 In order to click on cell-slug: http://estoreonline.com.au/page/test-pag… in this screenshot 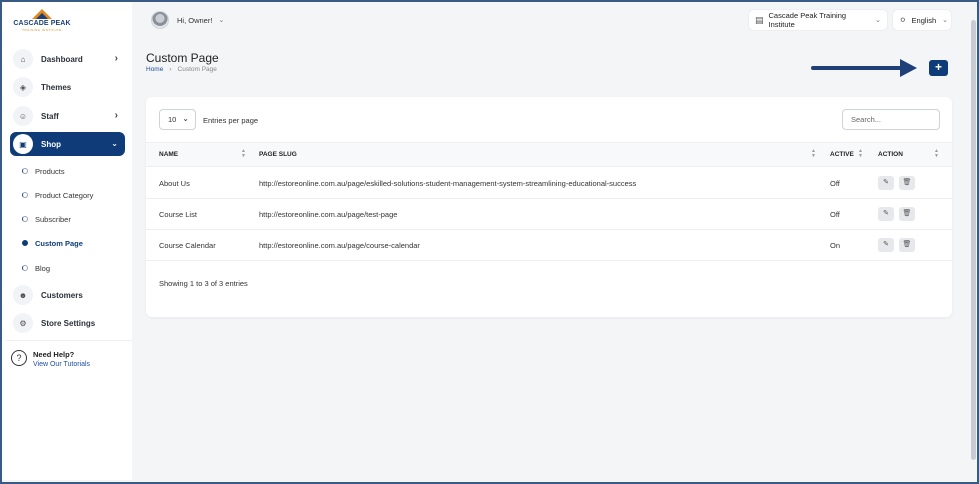, I will do `click(328, 214)`.